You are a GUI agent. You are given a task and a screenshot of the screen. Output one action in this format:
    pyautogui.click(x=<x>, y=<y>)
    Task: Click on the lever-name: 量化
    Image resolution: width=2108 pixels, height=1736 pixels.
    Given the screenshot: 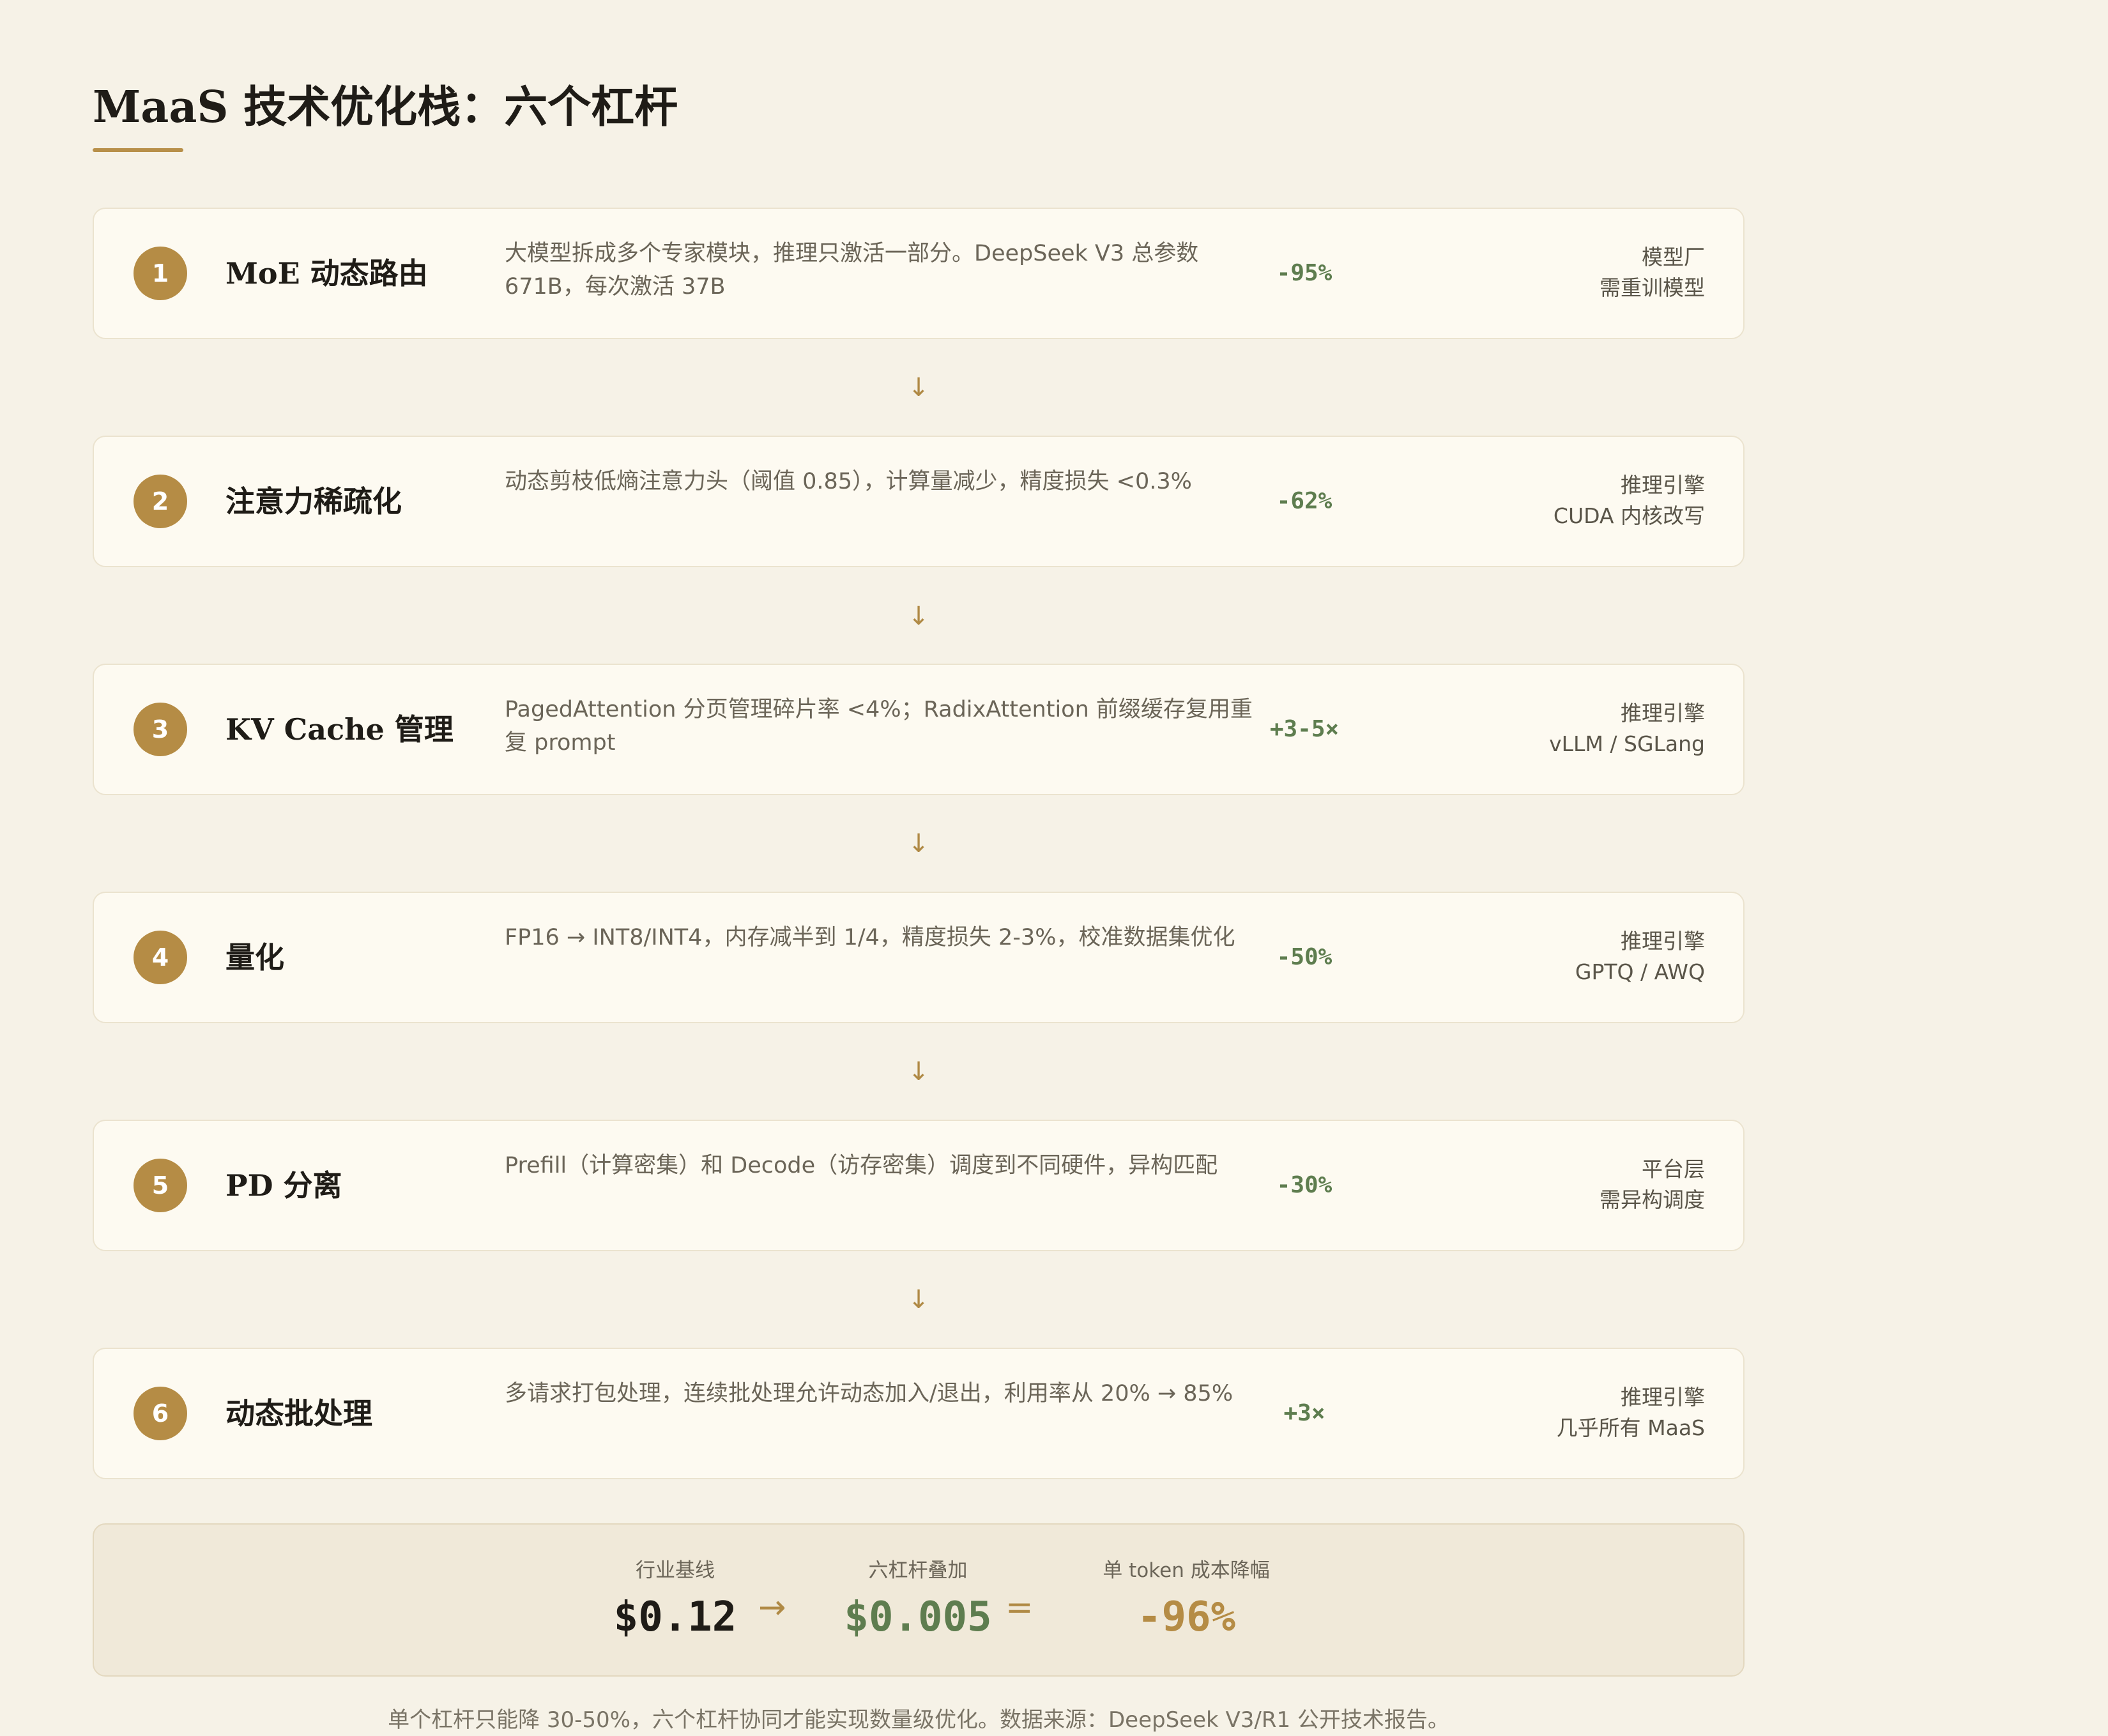 What is the action you would take?
    pyautogui.click(x=254, y=957)
    